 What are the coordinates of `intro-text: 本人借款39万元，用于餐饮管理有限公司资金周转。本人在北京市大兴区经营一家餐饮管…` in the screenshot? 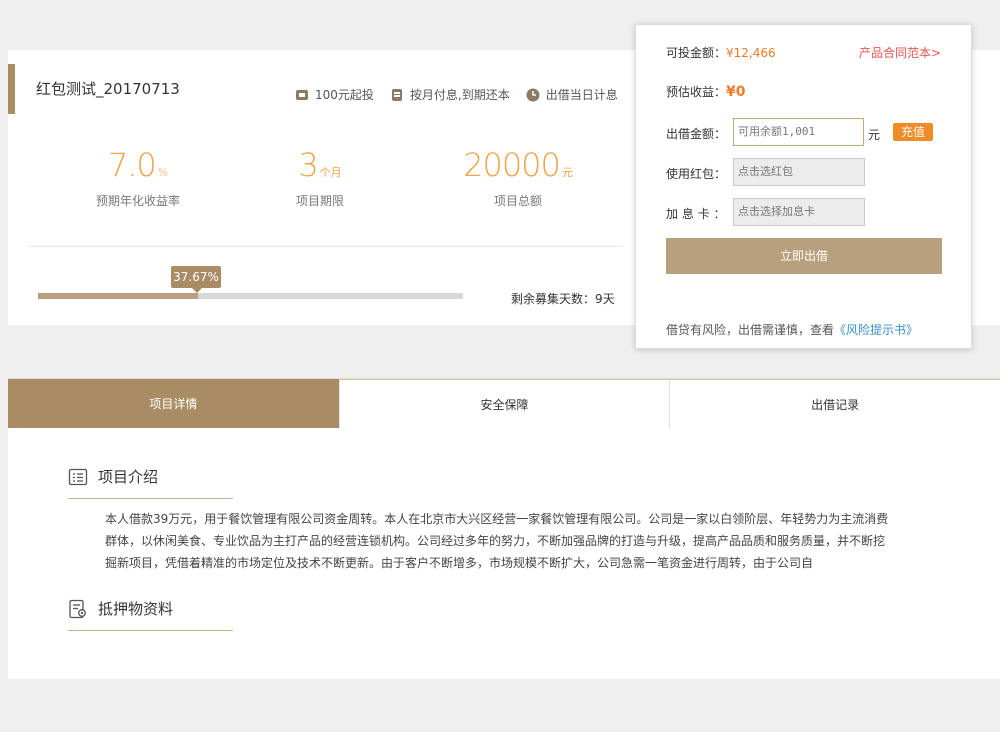 It's located at (497, 541).